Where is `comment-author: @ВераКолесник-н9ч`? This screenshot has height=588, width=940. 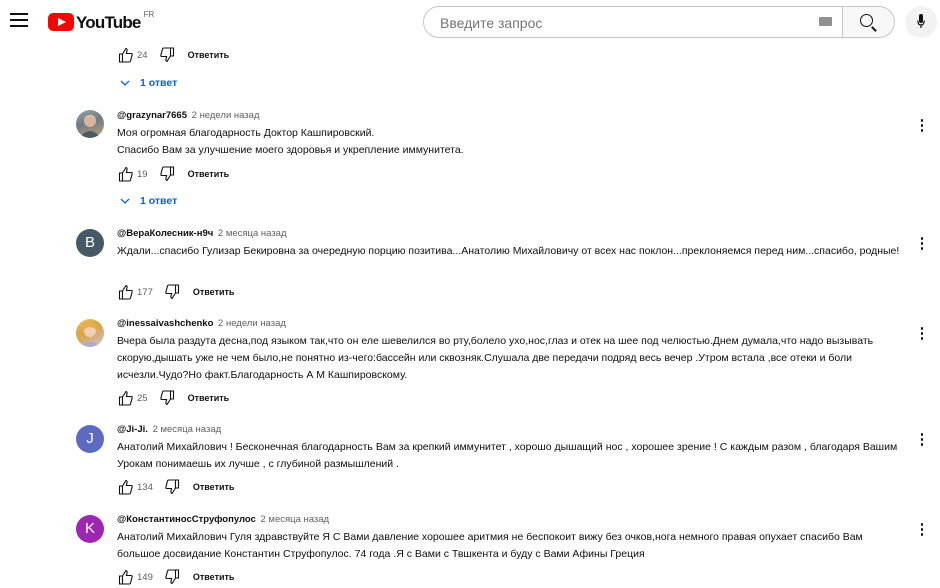 comment-author: @ВераКолесник-н9ч is located at coordinates (165, 233).